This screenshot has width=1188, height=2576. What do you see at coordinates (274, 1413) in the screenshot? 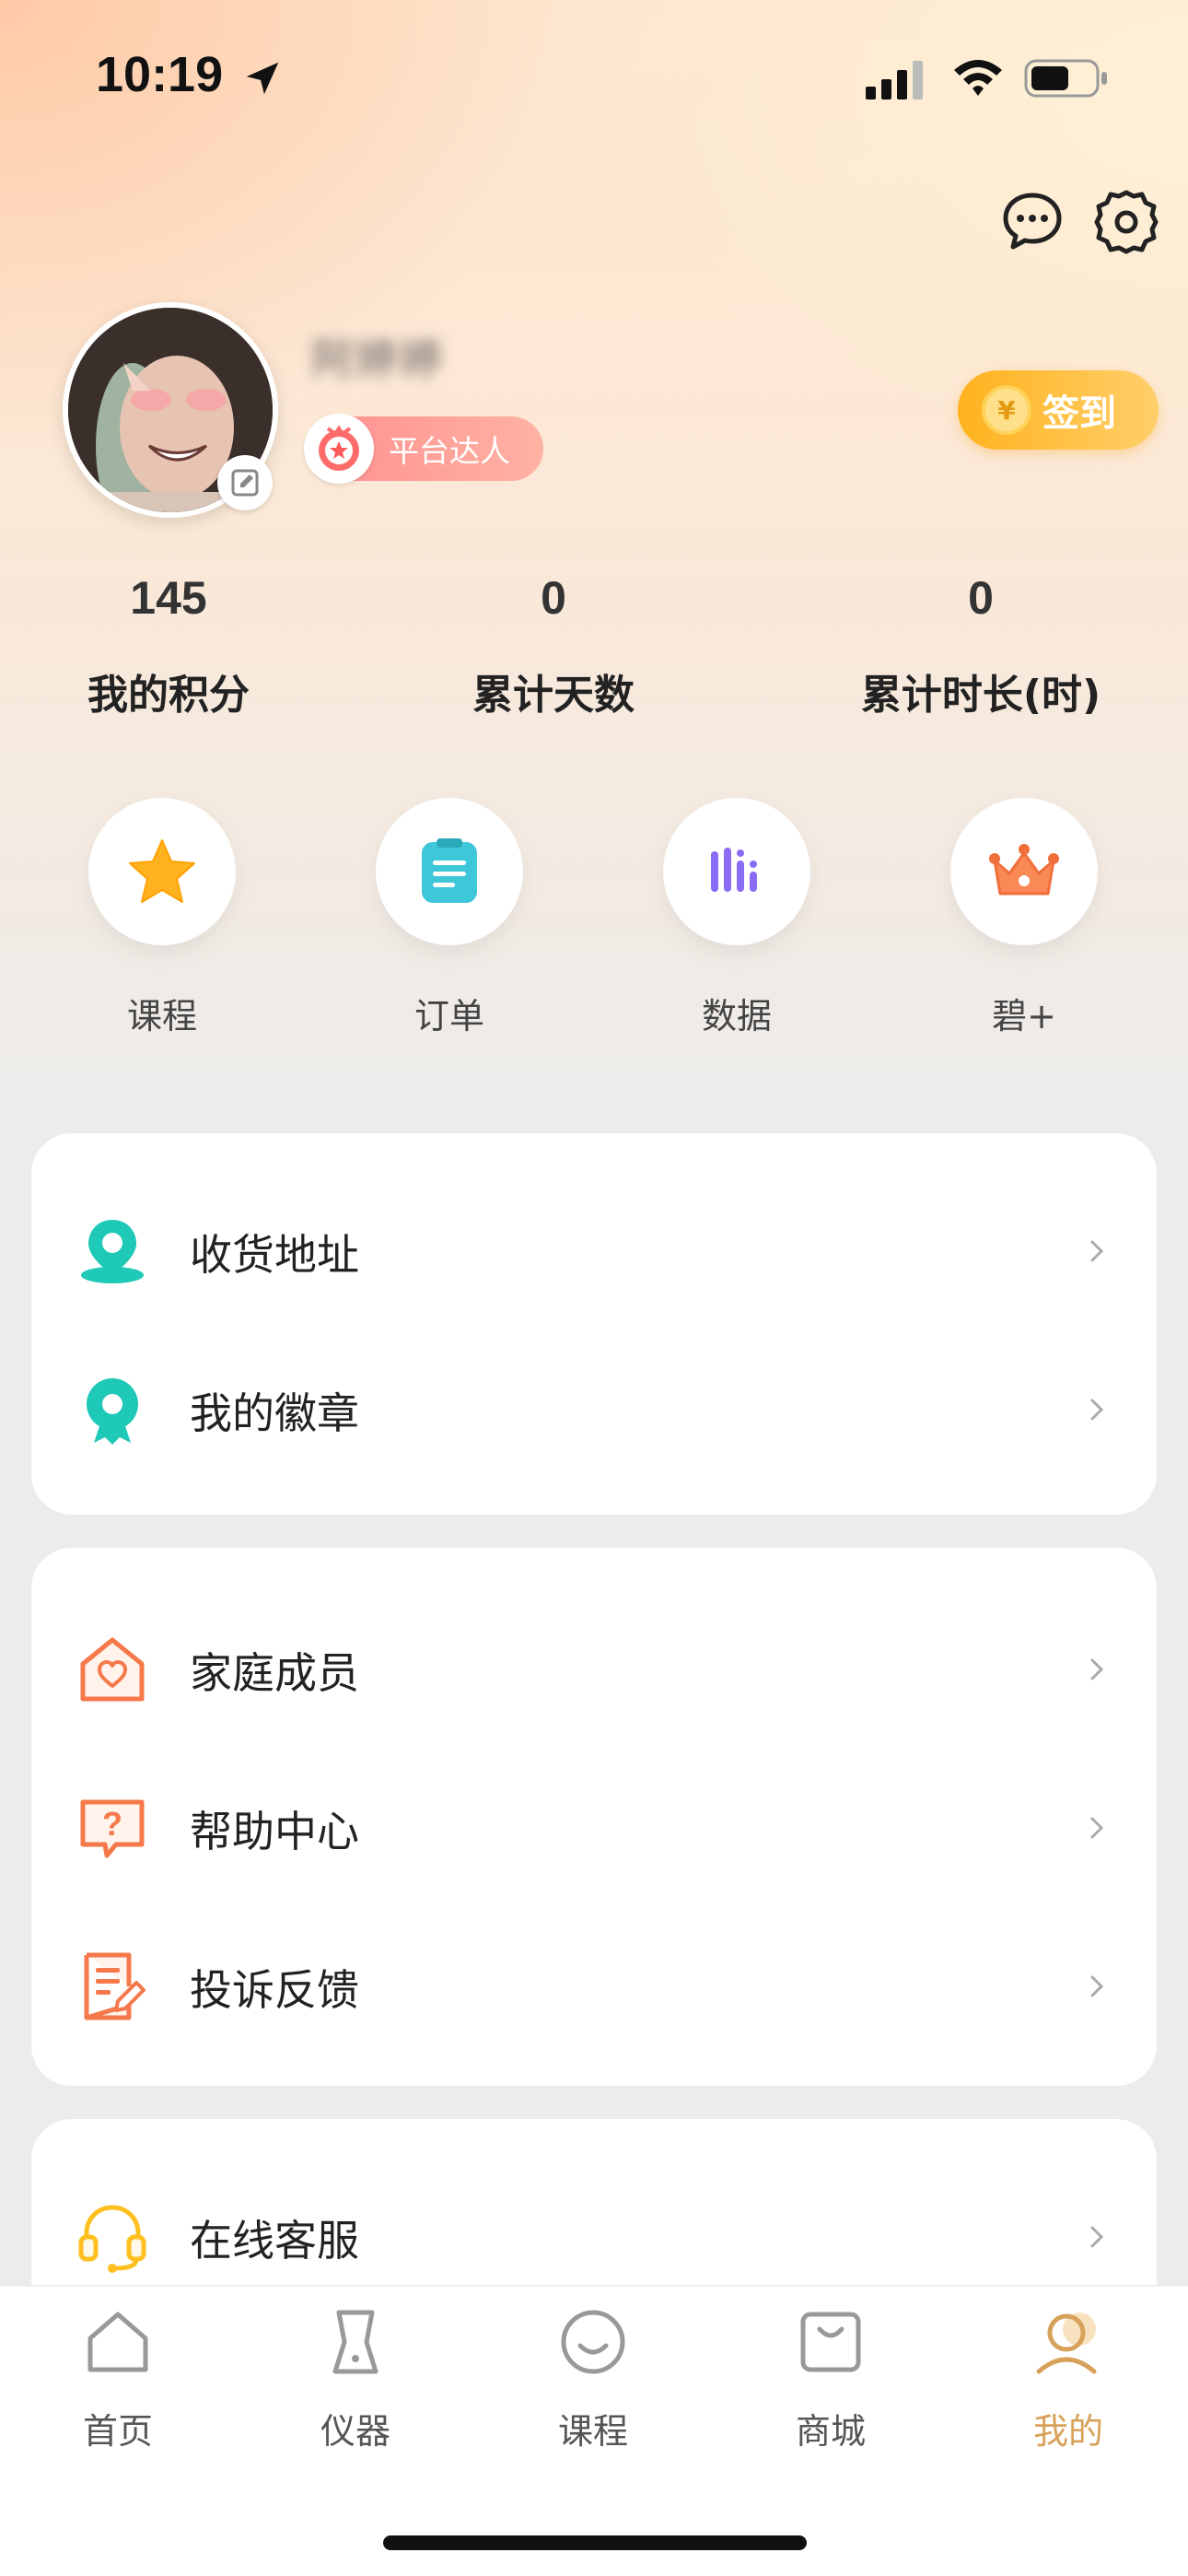
I see `menu-item-label: 我的徽章` at bounding box center [274, 1413].